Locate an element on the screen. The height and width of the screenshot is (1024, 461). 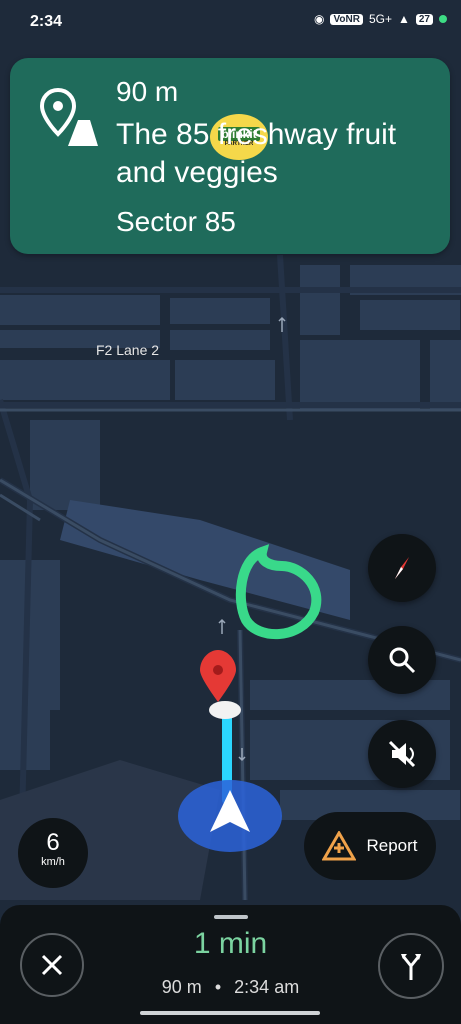
status-icons: ◉ VoNR 5G+ ▲ 27 is located at coordinates (380, 19).